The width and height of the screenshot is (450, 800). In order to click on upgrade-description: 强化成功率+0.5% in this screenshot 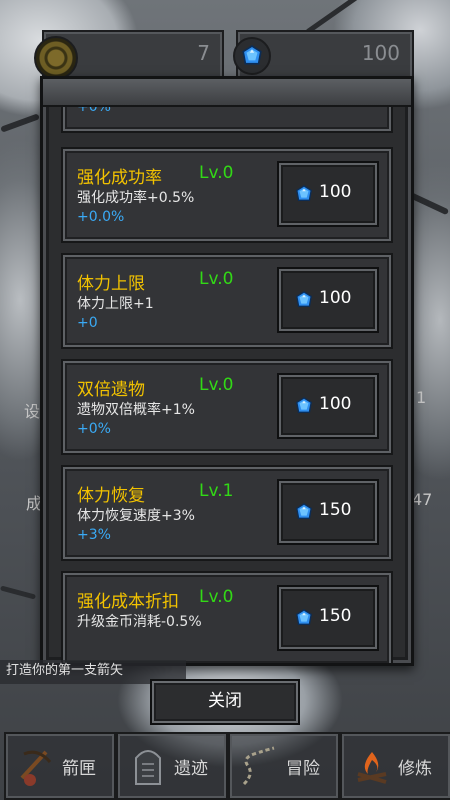, I will do `click(136, 198)`.